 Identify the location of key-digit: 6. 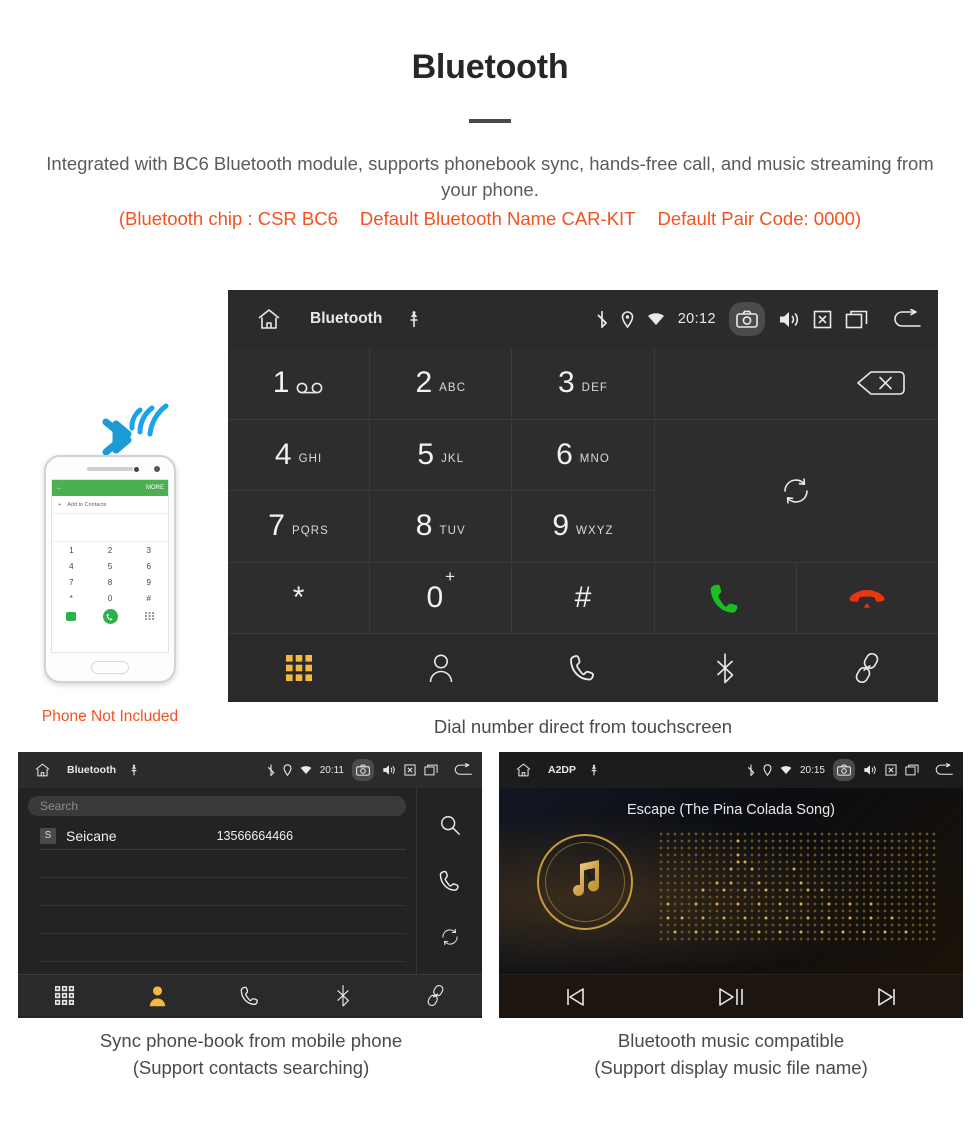
(564, 454).